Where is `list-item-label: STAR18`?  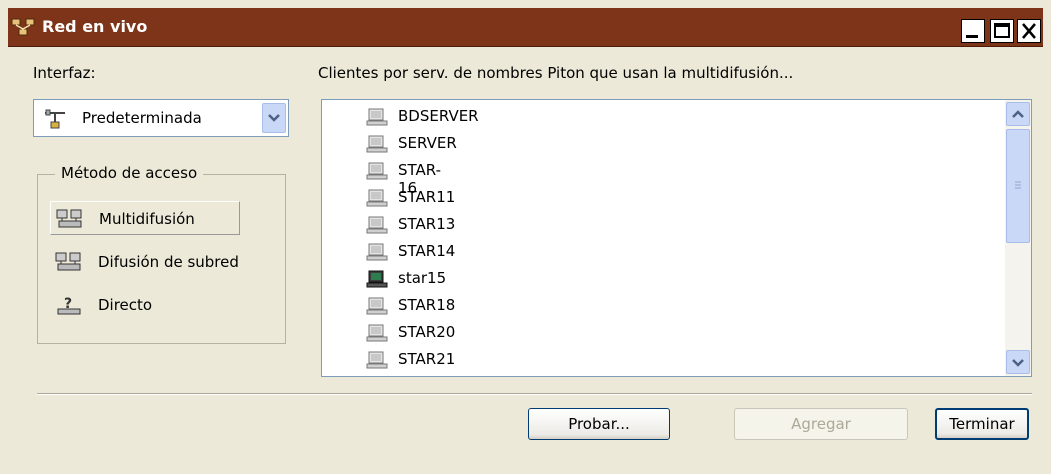 list-item-label: STAR18 is located at coordinates (427, 305).